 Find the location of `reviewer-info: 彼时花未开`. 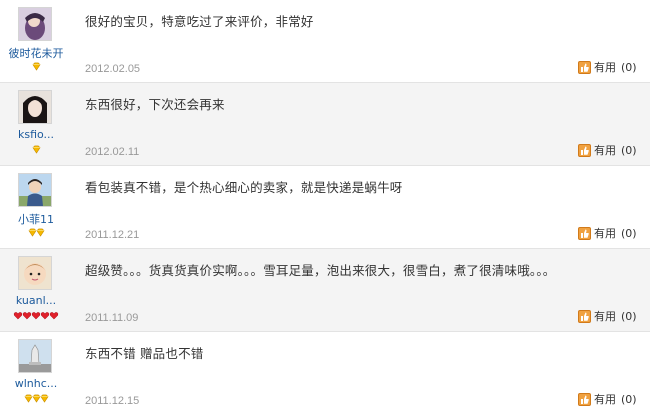

reviewer-info: 彼时花未开 is located at coordinates (36, 41).